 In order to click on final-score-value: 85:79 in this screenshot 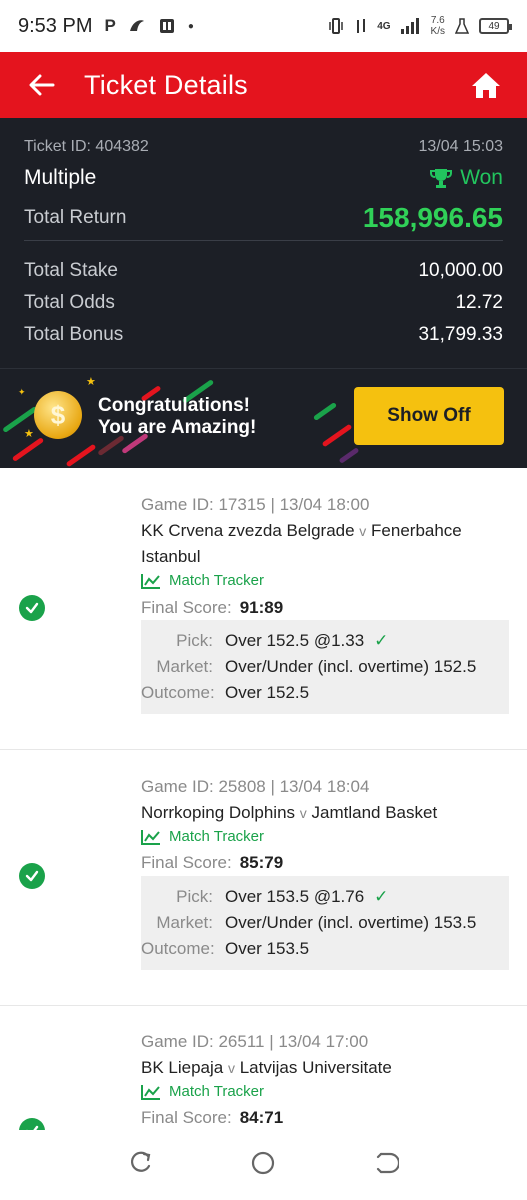, I will do `click(261, 862)`.